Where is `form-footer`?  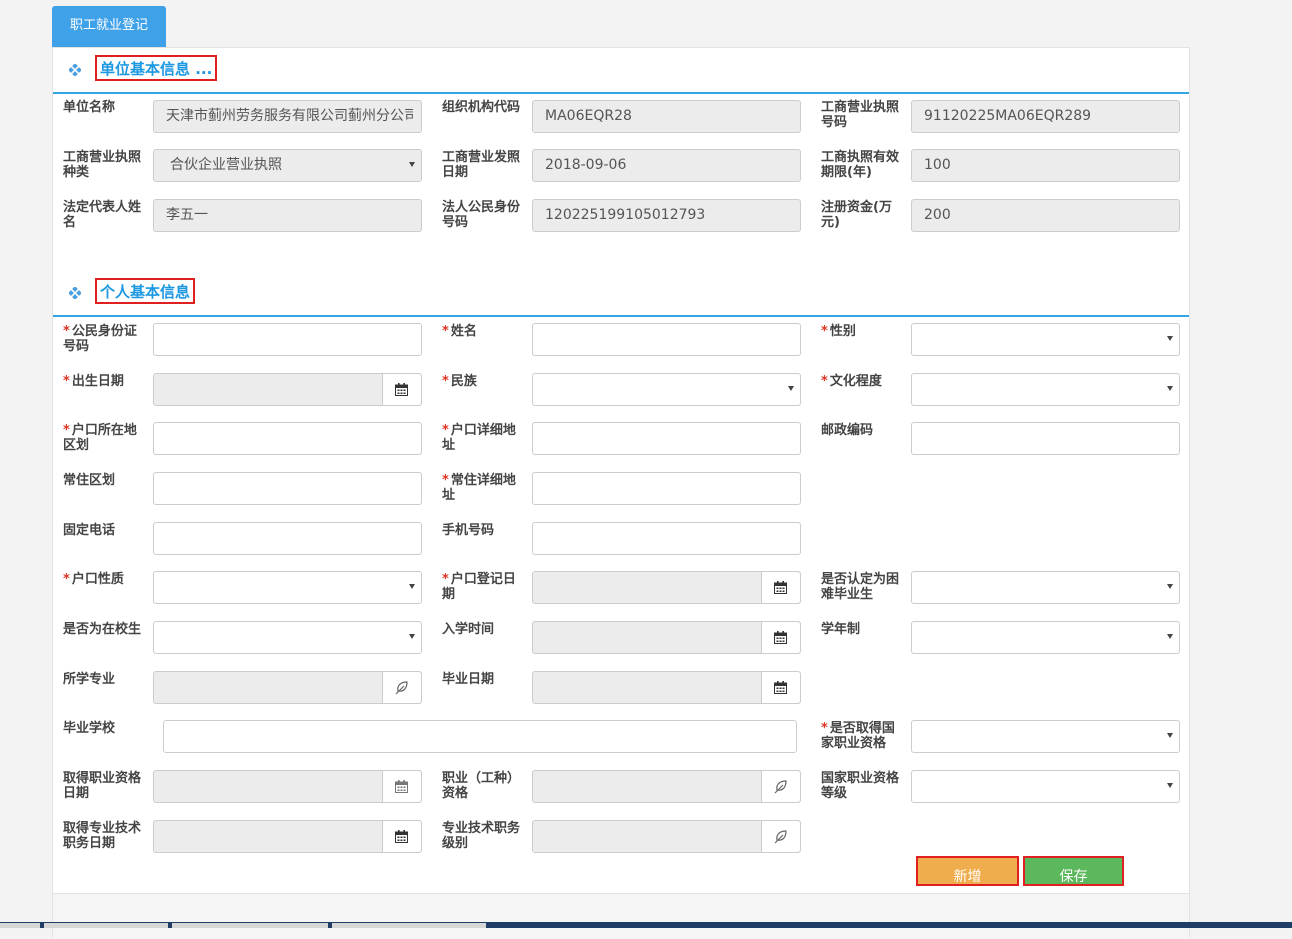
form-footer is located at coordinates (621, 916).